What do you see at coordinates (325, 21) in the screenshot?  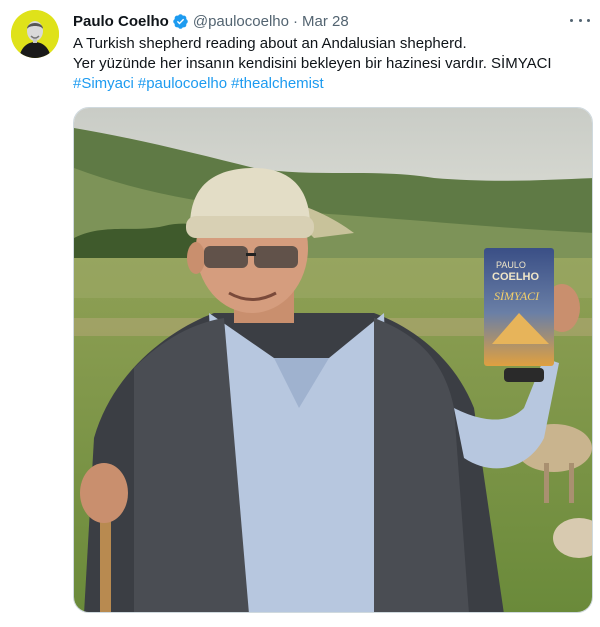 I see `tweet-timestamp: Mar 28` at bounding box center [325, 21].